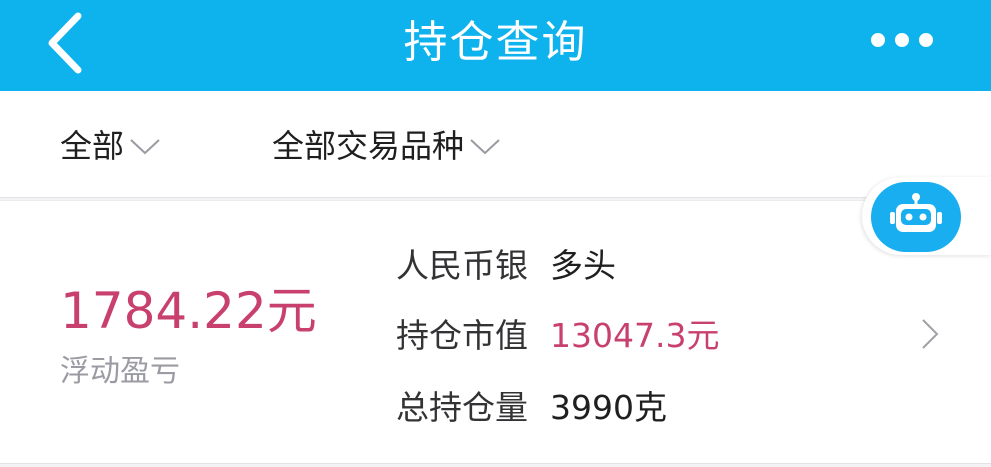 The height and width of the screenshot is (467, 991). I want to click on assistant-badge, so click(916, 217).